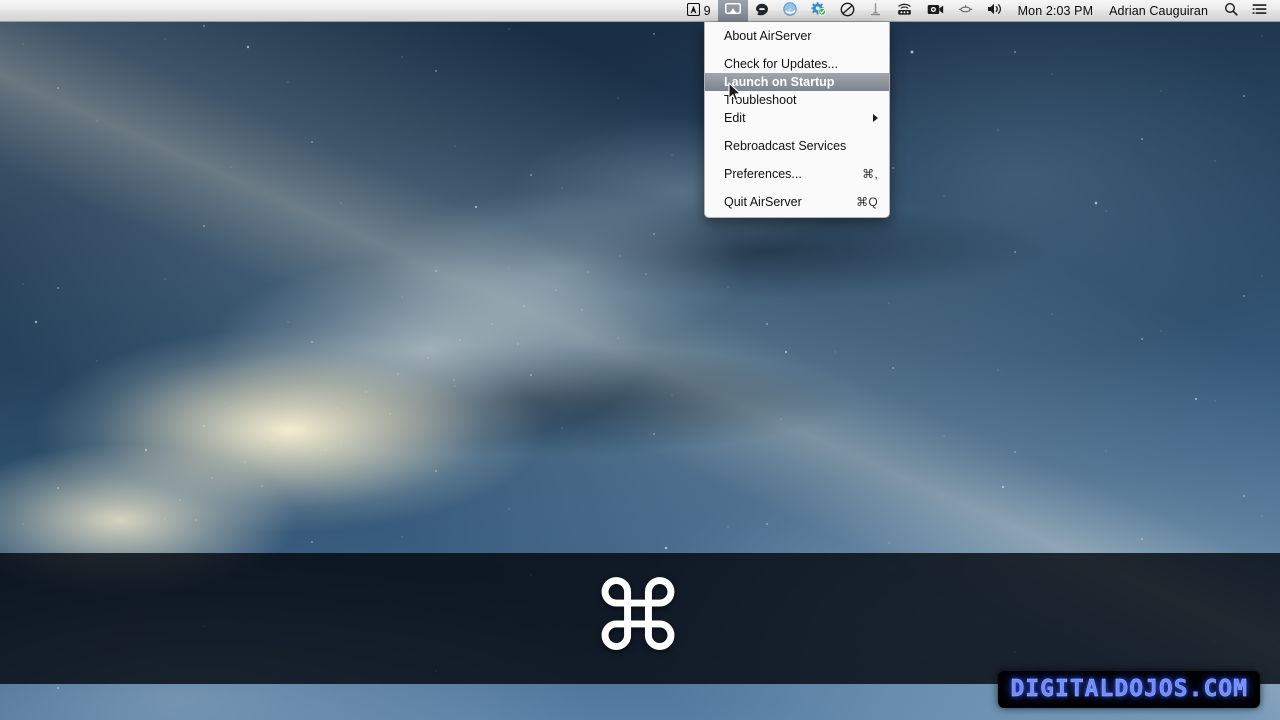  I want to click on airserver-a-logo-icon, so click(693, 10).